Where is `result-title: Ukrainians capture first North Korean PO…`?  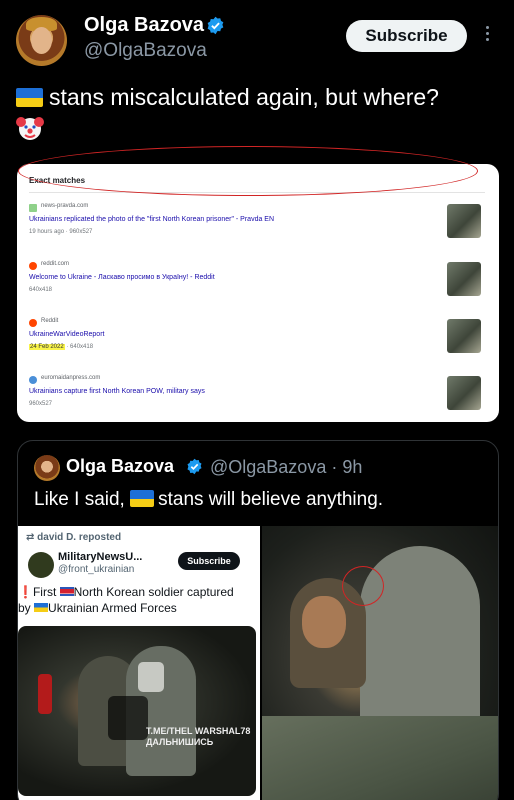 result-title: Ukrainians capture first North Korean PO… is located at coordinates (117, 391).